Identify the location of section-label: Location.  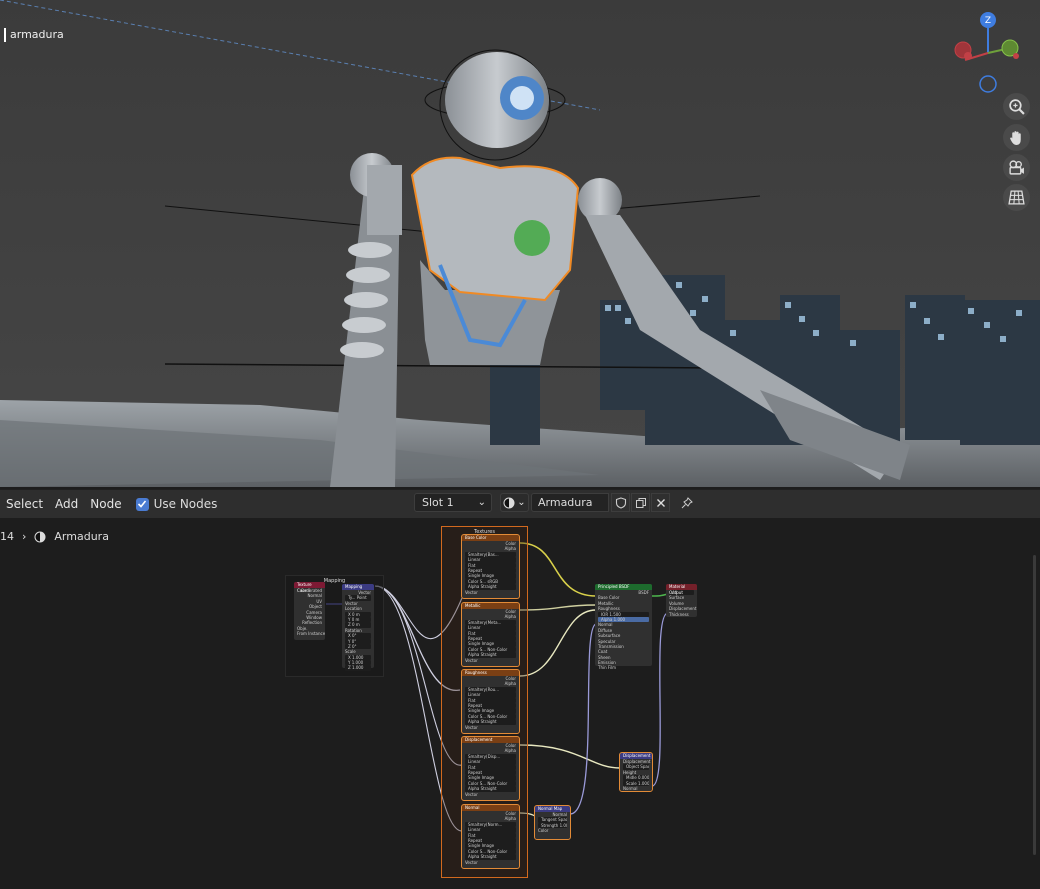
(353, 609).